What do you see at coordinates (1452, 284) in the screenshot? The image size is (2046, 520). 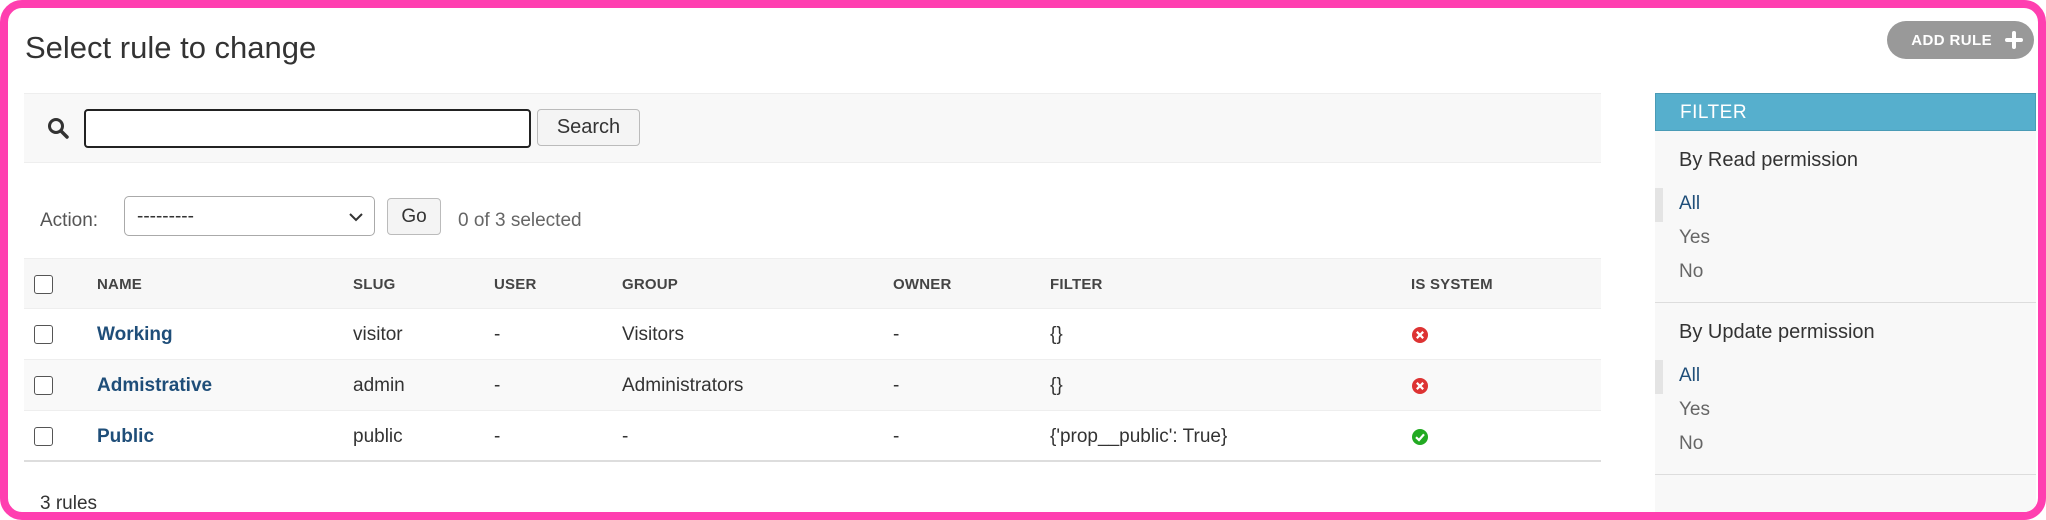 I see `column-header-is-system: IS SYSTEM` at bounding box center [1452, 284].